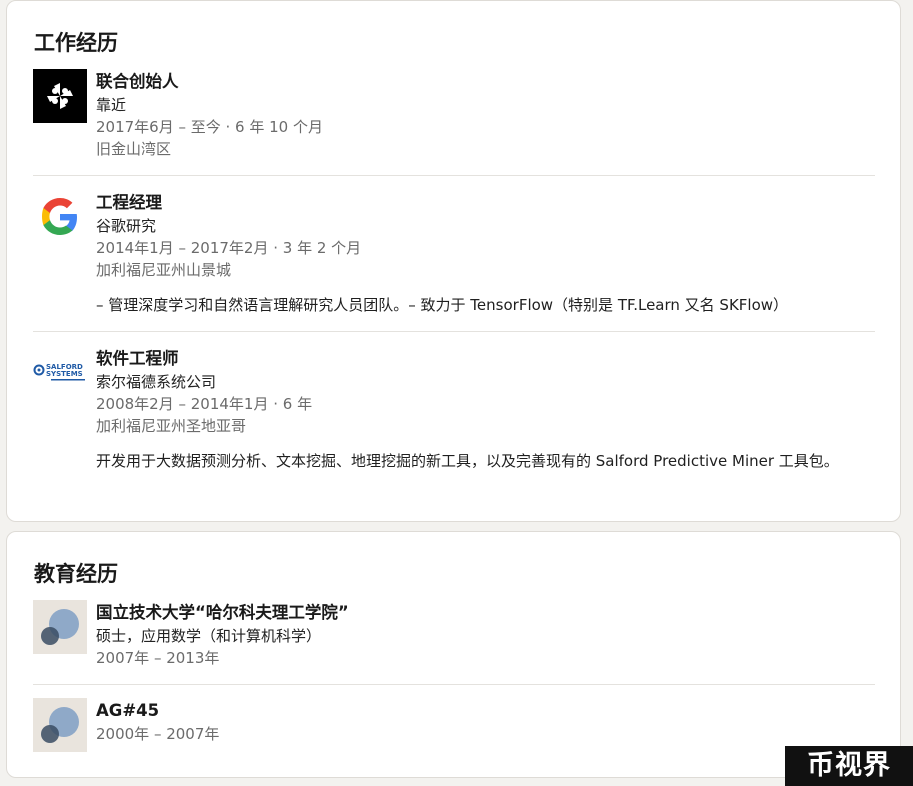 This screenshot has height=786, width=913. What do you see at coordinates (486, 710) in the screenshot?
I see `school-name: AG#45` at bounding box center [486, 710].